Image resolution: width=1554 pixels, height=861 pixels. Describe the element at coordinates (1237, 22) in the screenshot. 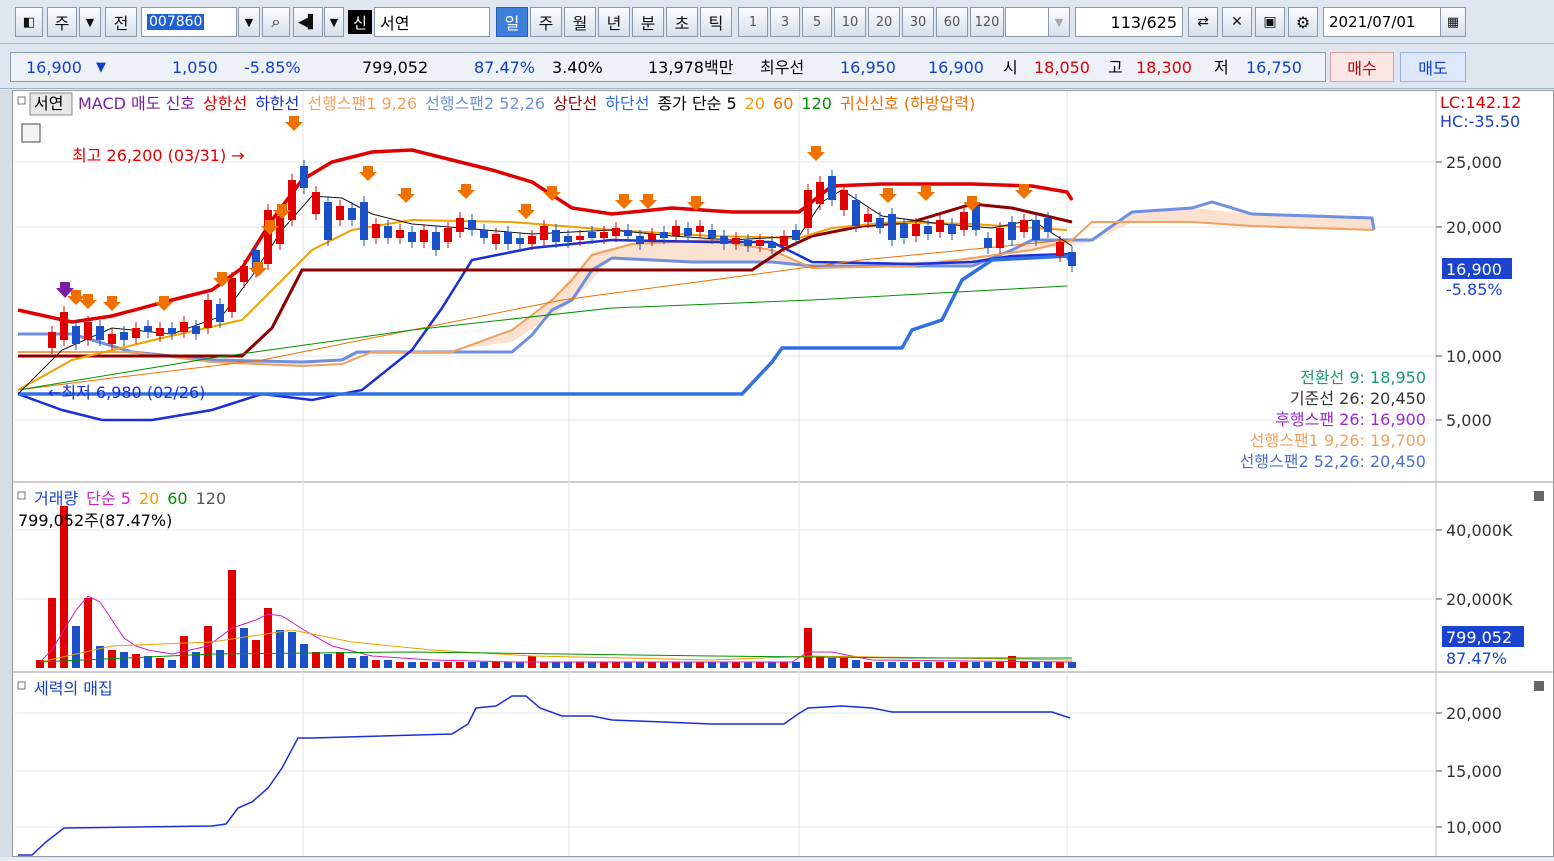

I see `crosshair-icon: ✕` at that location.